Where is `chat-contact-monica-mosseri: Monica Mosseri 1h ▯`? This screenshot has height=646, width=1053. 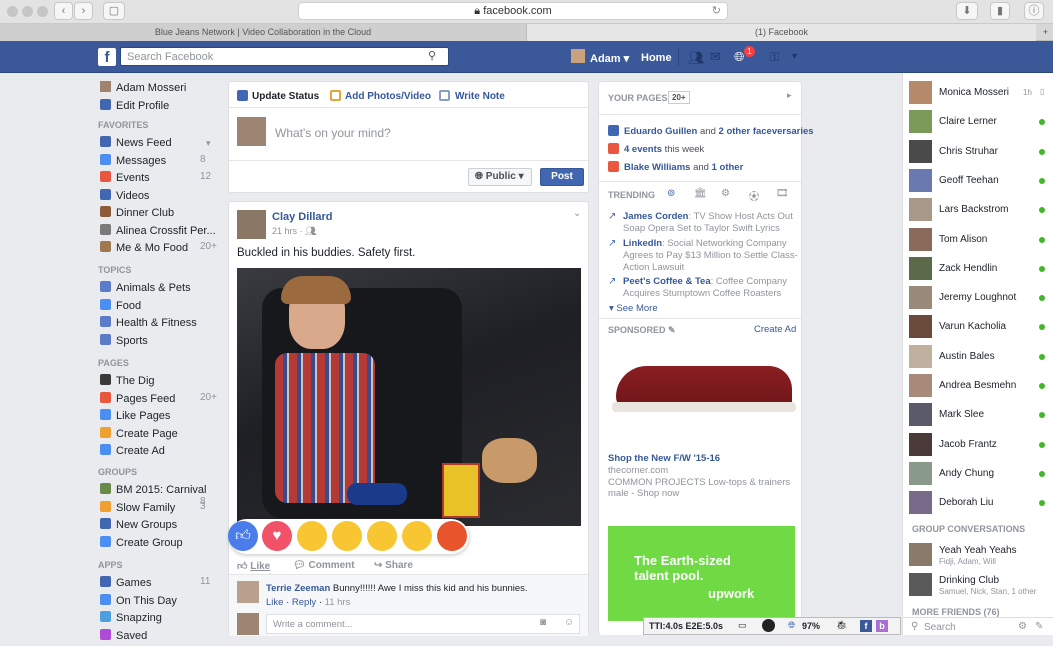 chat-contact-monica-mosseri: Monica Mosseri 1h ▯ is located at coordinates (979, 93).